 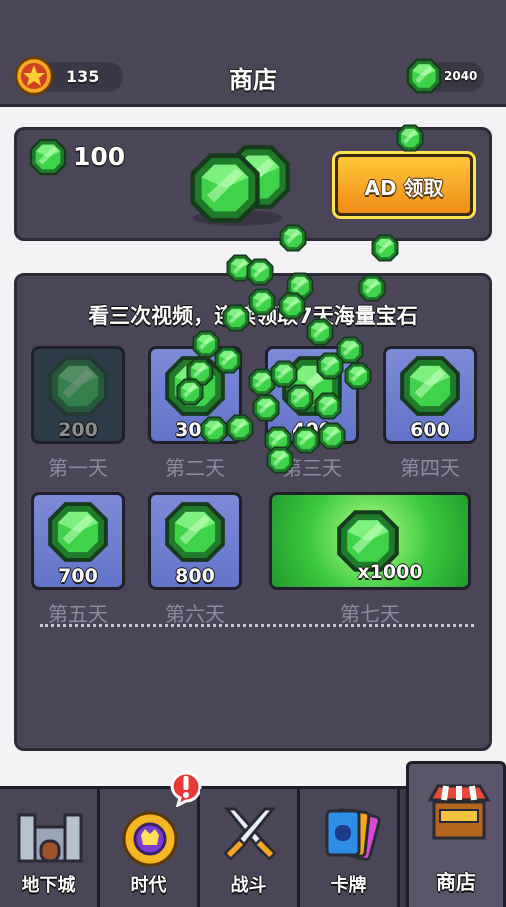 I want to click on nav-dungeon: 地下城, so click(x=50, y=848).